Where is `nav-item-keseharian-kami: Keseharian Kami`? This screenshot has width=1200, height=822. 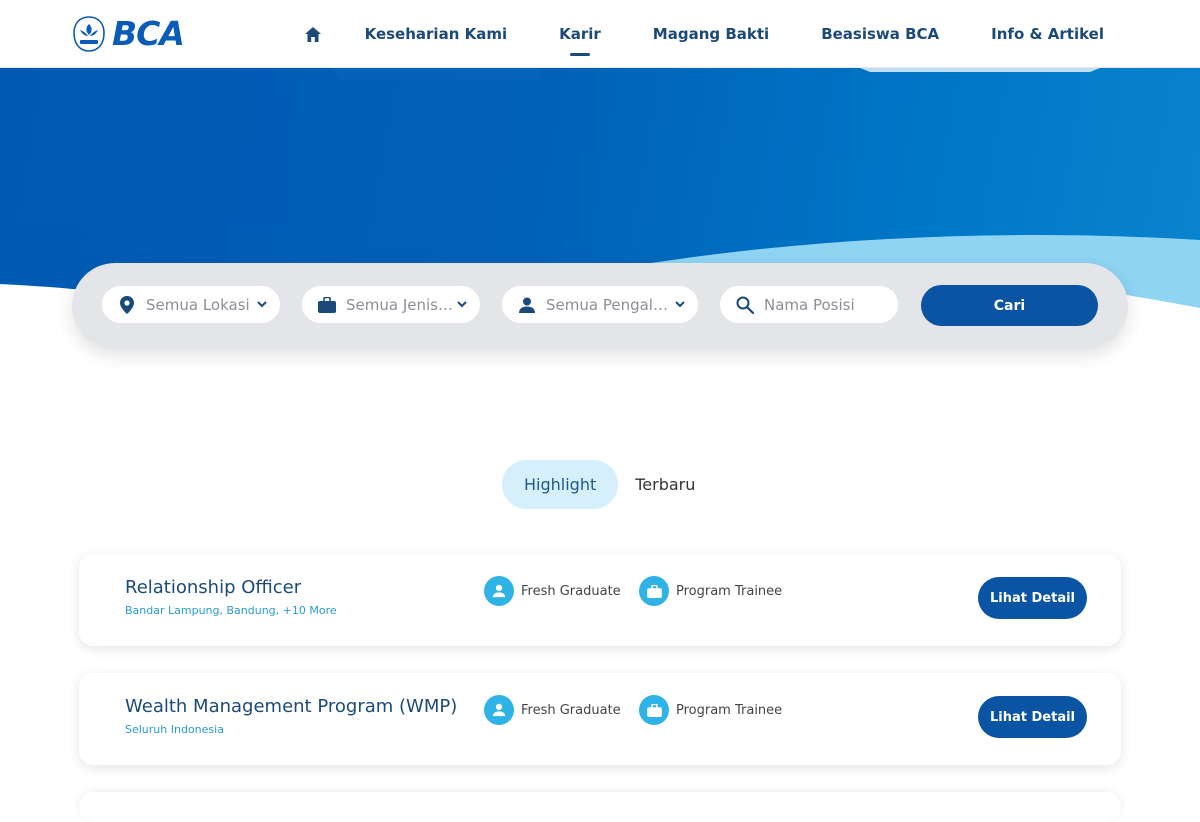
nav-item-keseharian-kami: Keseharian Kami is located at coordinates (436, 34).